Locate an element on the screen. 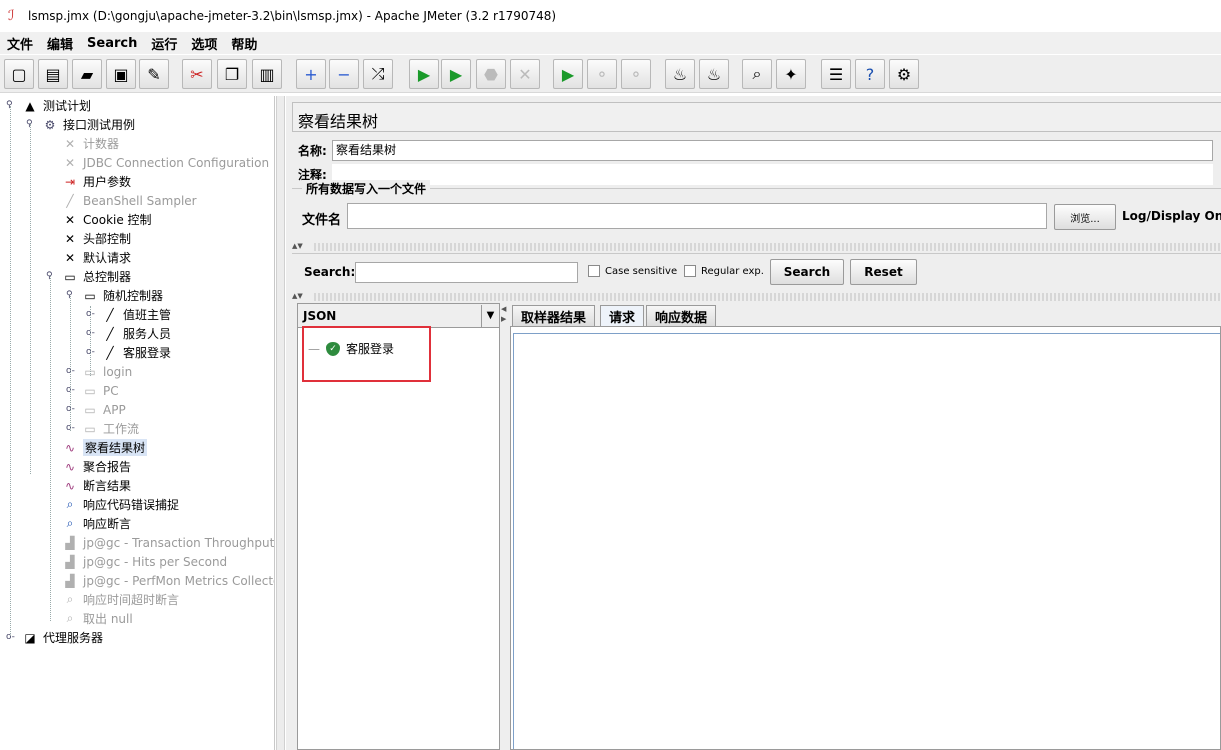 The height and width of the screenshot is (750, 1221). start-no-pause-icon: ▶ is located at coordinates (456, 74).